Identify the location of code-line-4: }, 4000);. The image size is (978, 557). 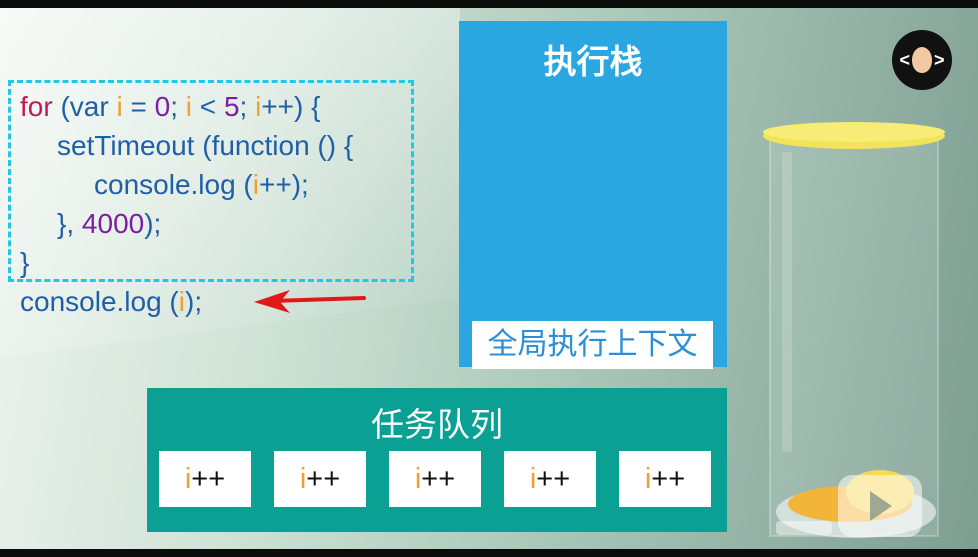
(109, 223).